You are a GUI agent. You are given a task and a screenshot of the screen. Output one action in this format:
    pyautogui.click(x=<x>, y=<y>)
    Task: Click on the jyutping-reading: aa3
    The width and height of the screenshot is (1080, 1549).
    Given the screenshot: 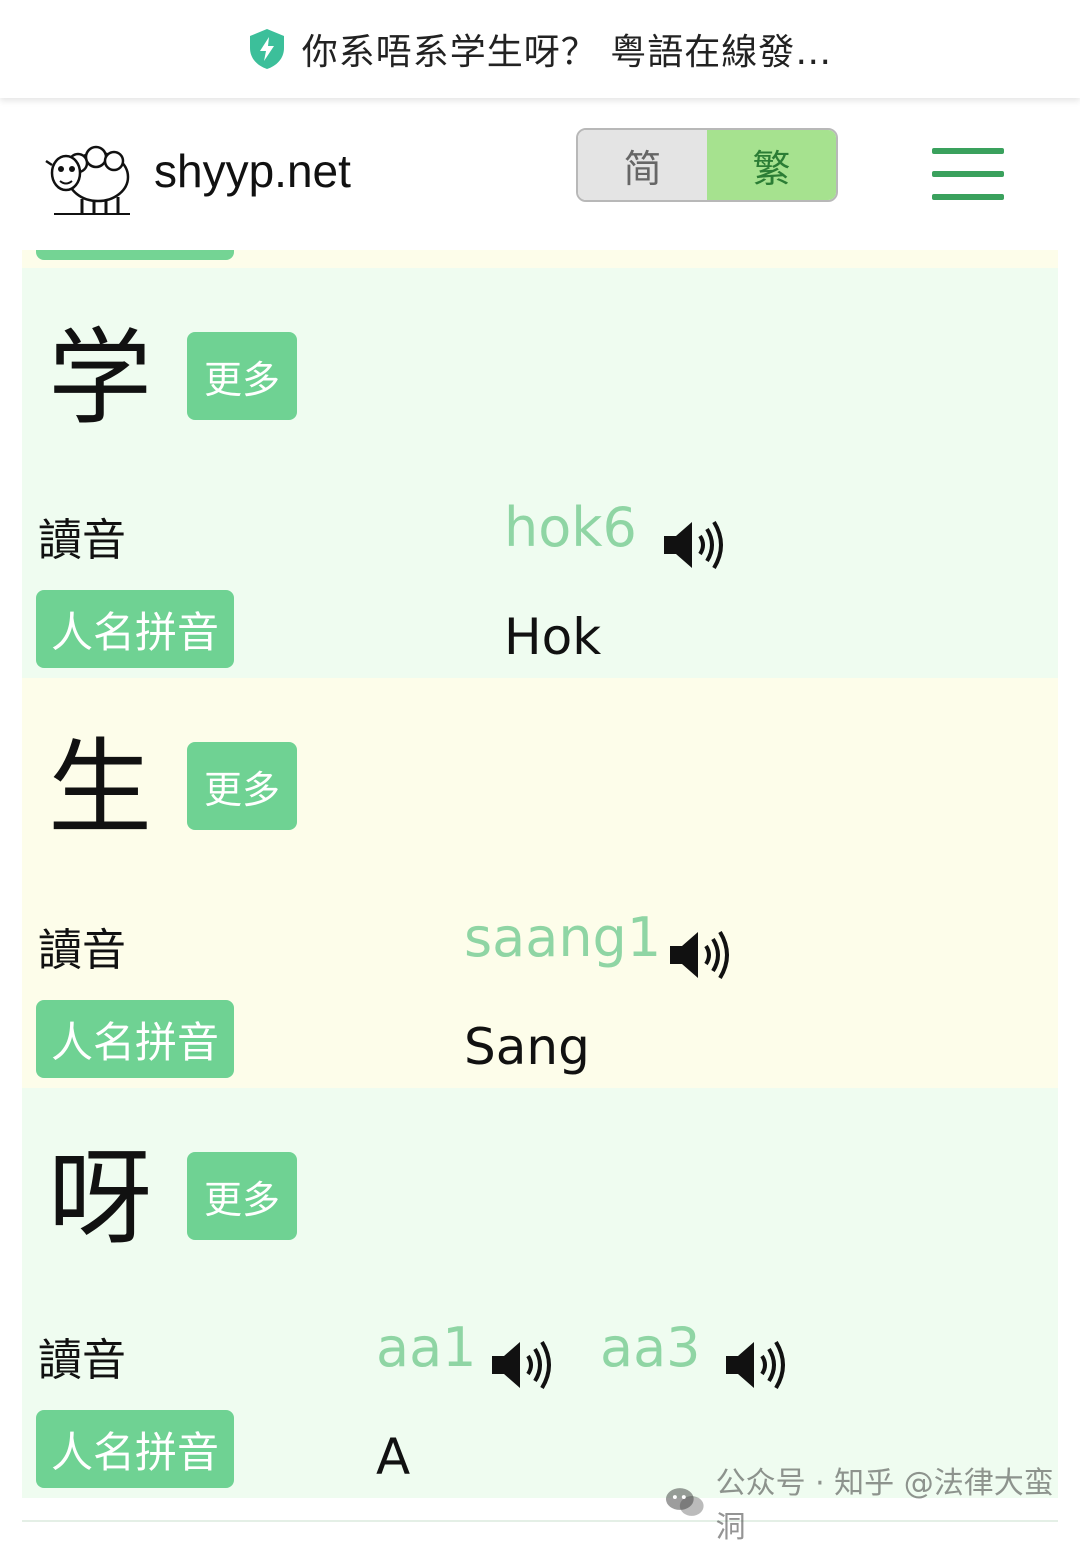 What is the action you would take?
    pyautogui.click(x=650, y=1347)
    